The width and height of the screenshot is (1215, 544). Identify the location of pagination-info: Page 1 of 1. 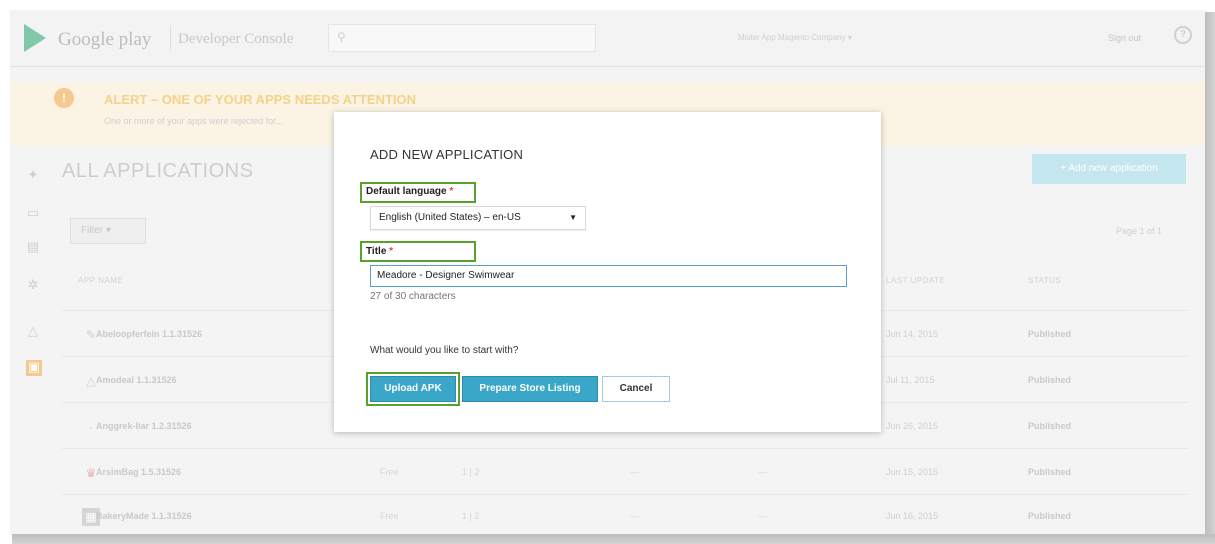
(1139, 231).